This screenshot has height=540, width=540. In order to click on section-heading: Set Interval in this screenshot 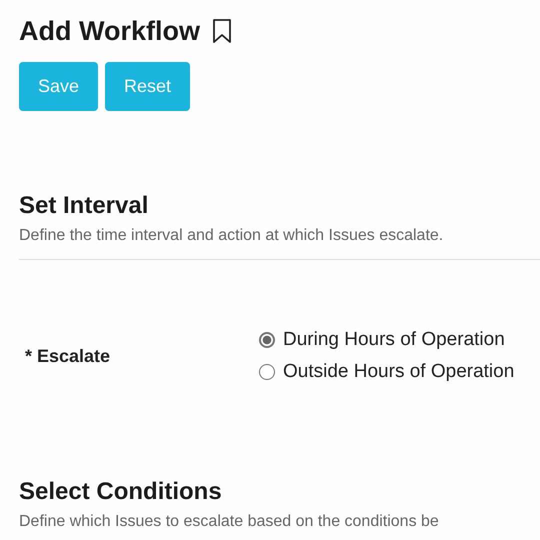, I will do `click(84, 206)`.